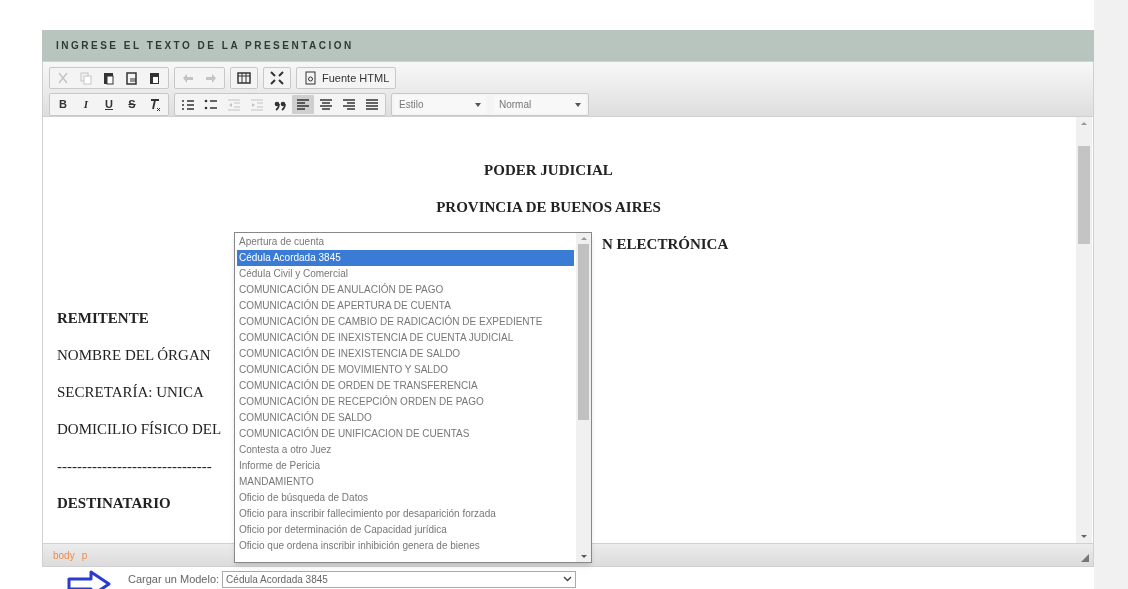 This screenshot has width=1128, height=589. Describe the element at coordinates (257, 104) in the screenshot. I see `indent-icon` at that location.